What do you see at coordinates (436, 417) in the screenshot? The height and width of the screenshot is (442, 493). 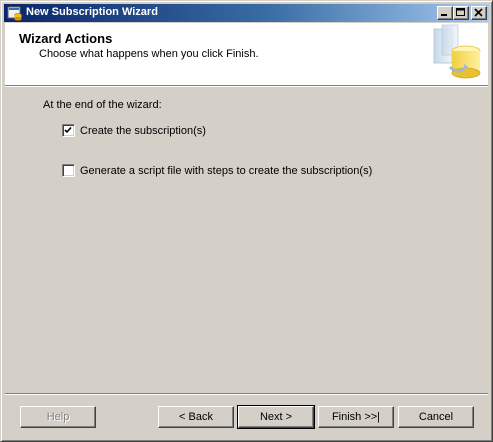 I see `cancel-button: Cancel` at bounding box center [436, 417].